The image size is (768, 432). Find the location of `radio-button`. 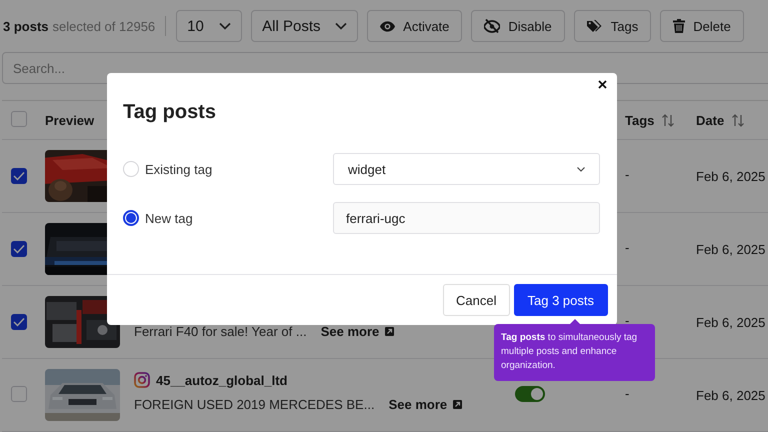

radio-button is located at coordinates (131, 218).